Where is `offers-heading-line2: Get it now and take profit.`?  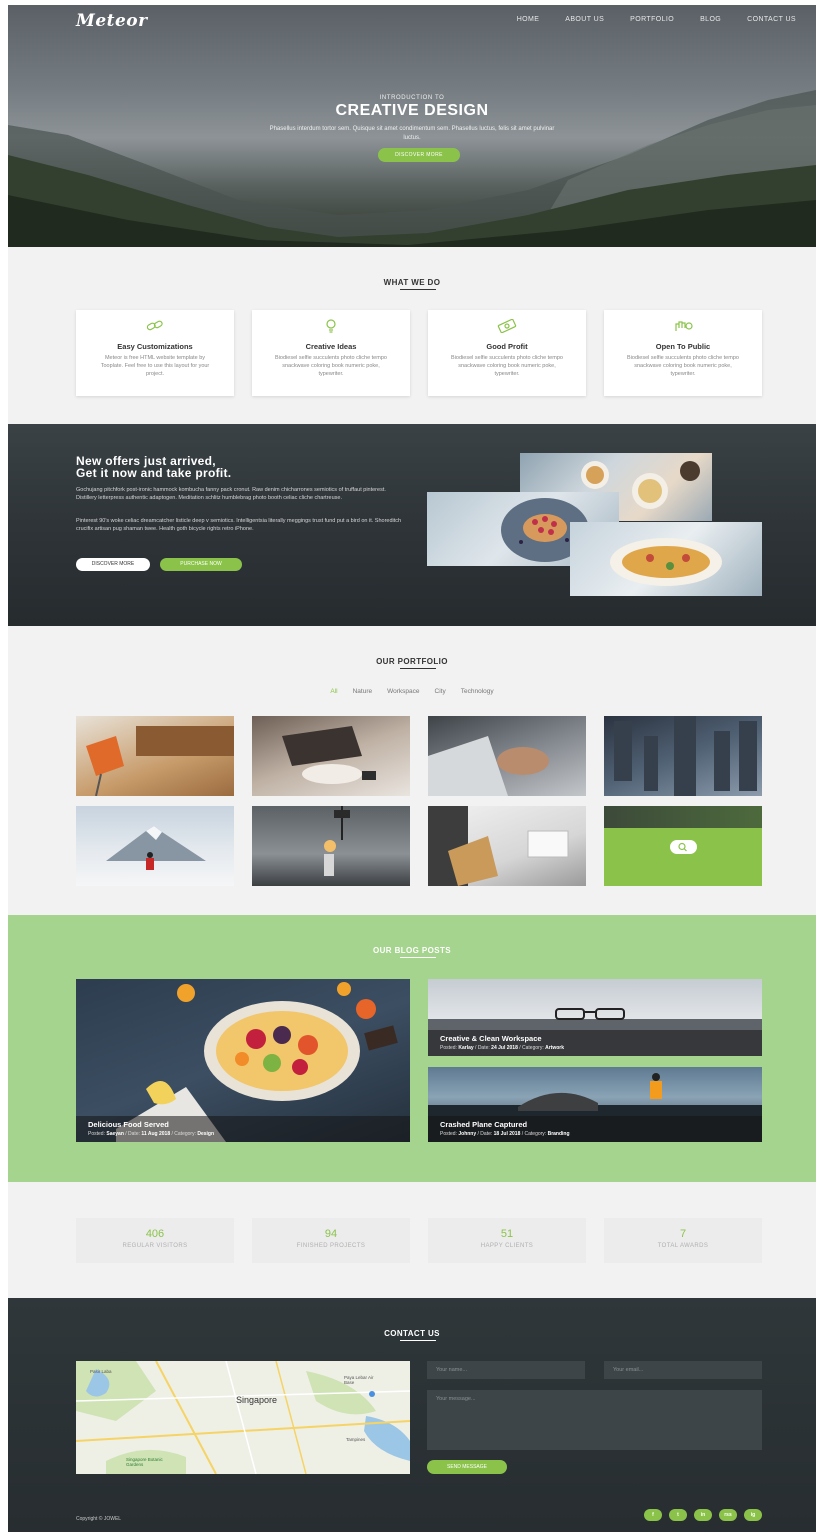 offers-heading-line2: Get it now and take profit. is located at coordinates (154, 473).